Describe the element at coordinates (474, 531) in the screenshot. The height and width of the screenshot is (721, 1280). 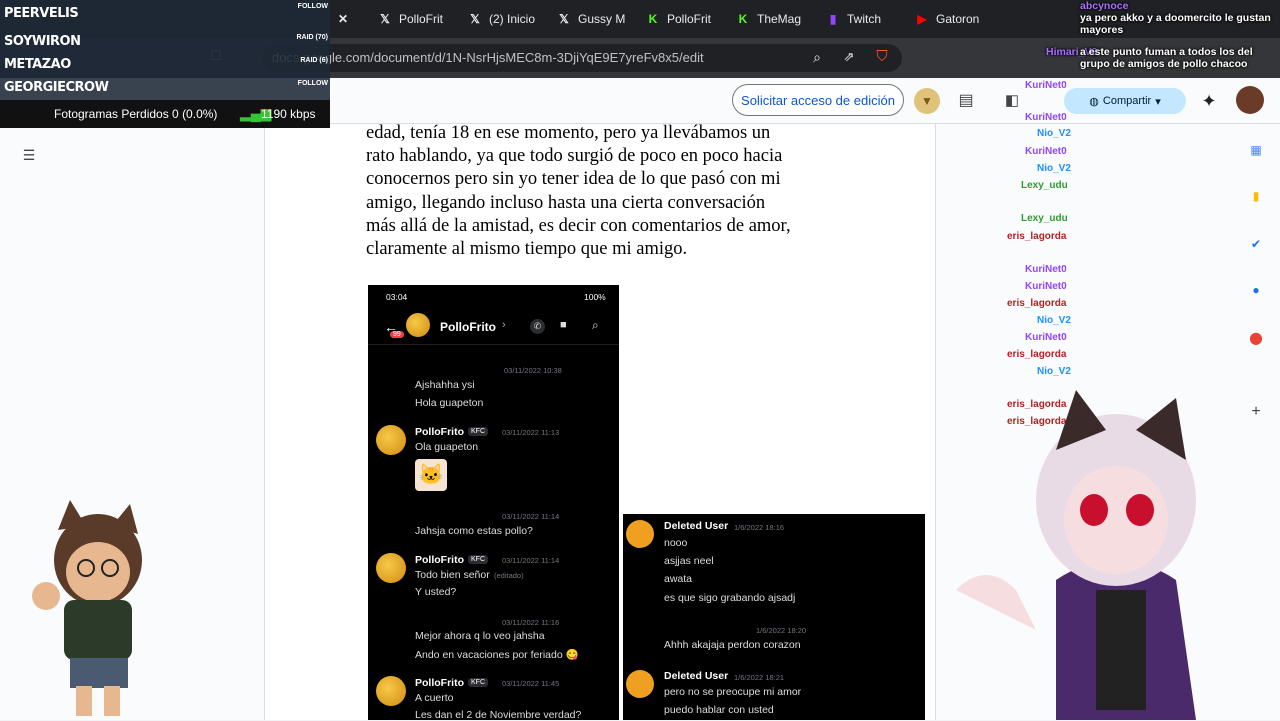
I see `message-text: Jahsja como estas pollo?` at that location.